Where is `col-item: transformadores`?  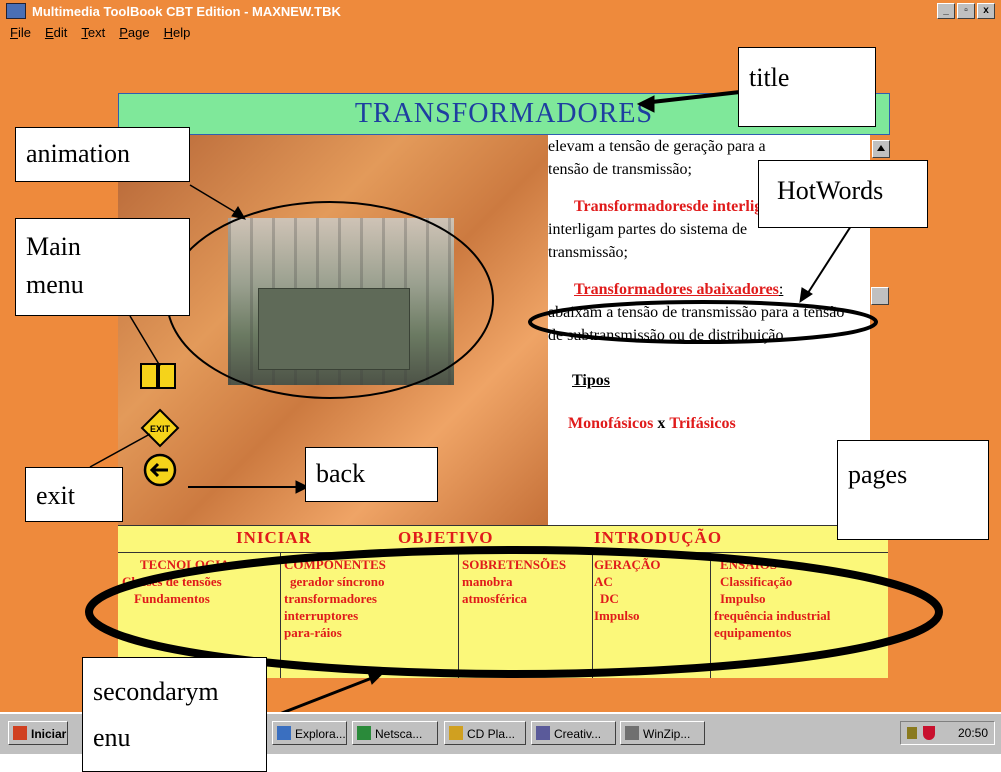
col-item: transformadores is located at coordinates (335, 598).